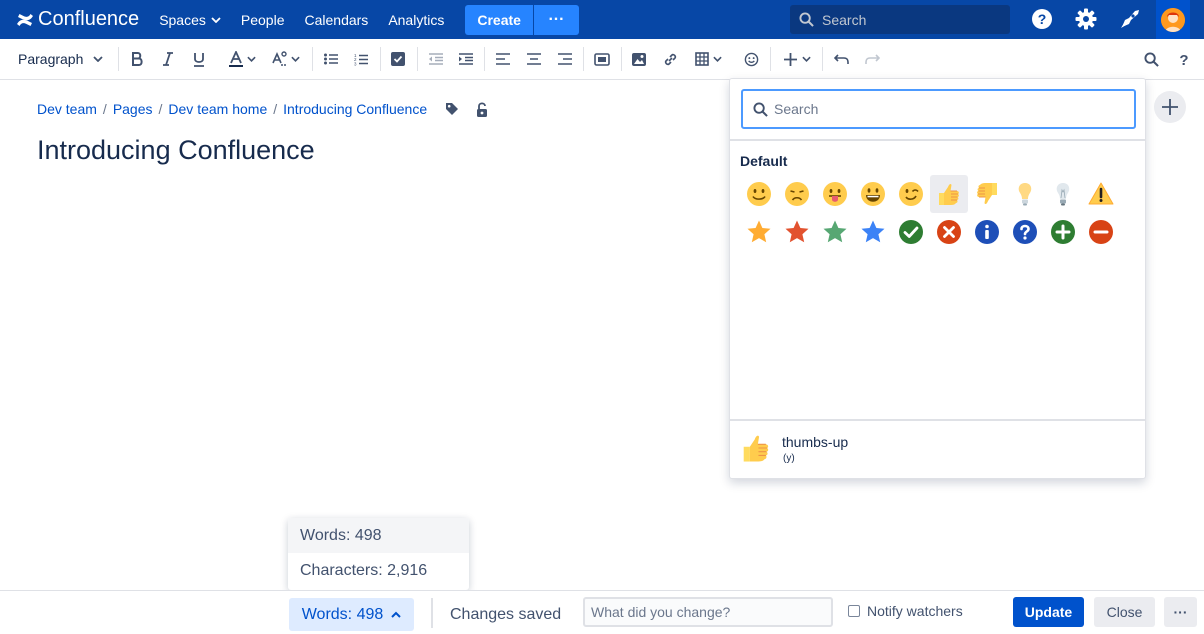 The width and height of the screenshot is (1204, 634). I want to click on text-color-button, so click(242, 59).